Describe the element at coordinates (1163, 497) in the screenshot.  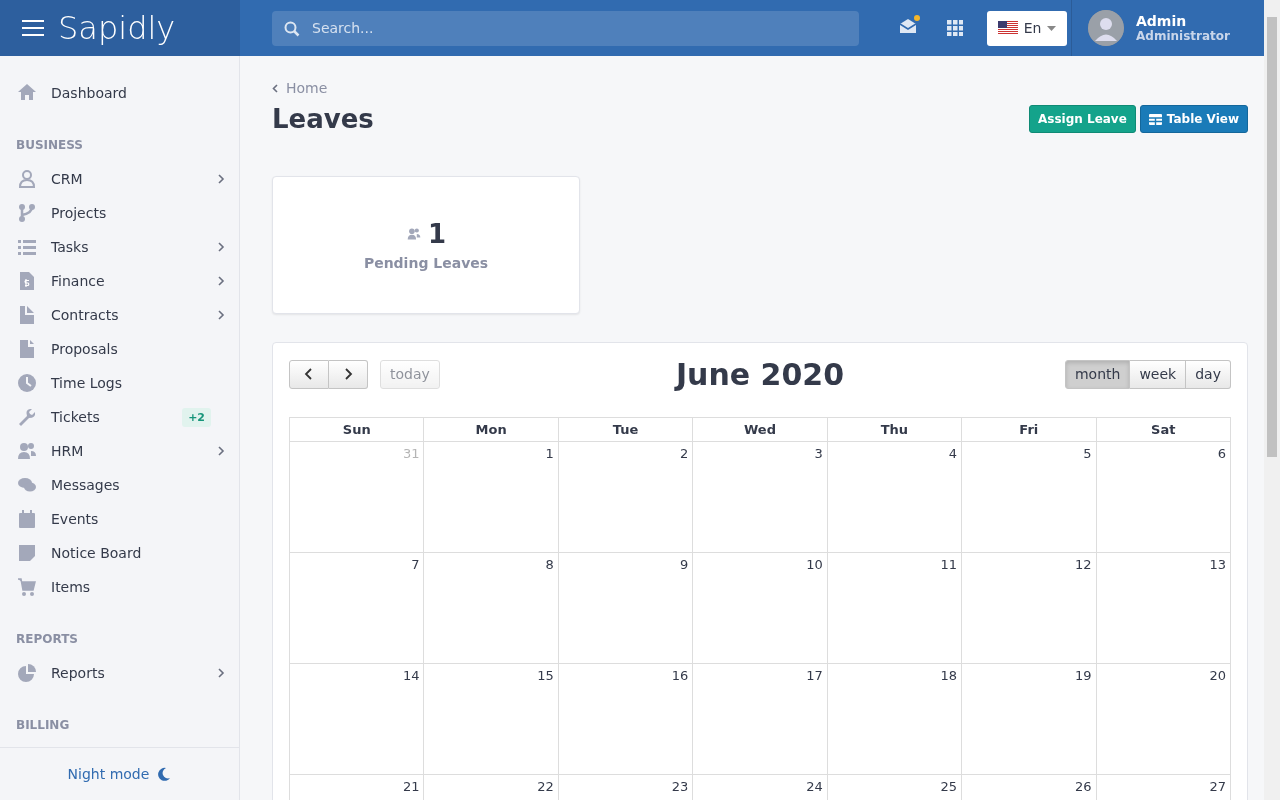
I see `day-cell: 6` at that location.